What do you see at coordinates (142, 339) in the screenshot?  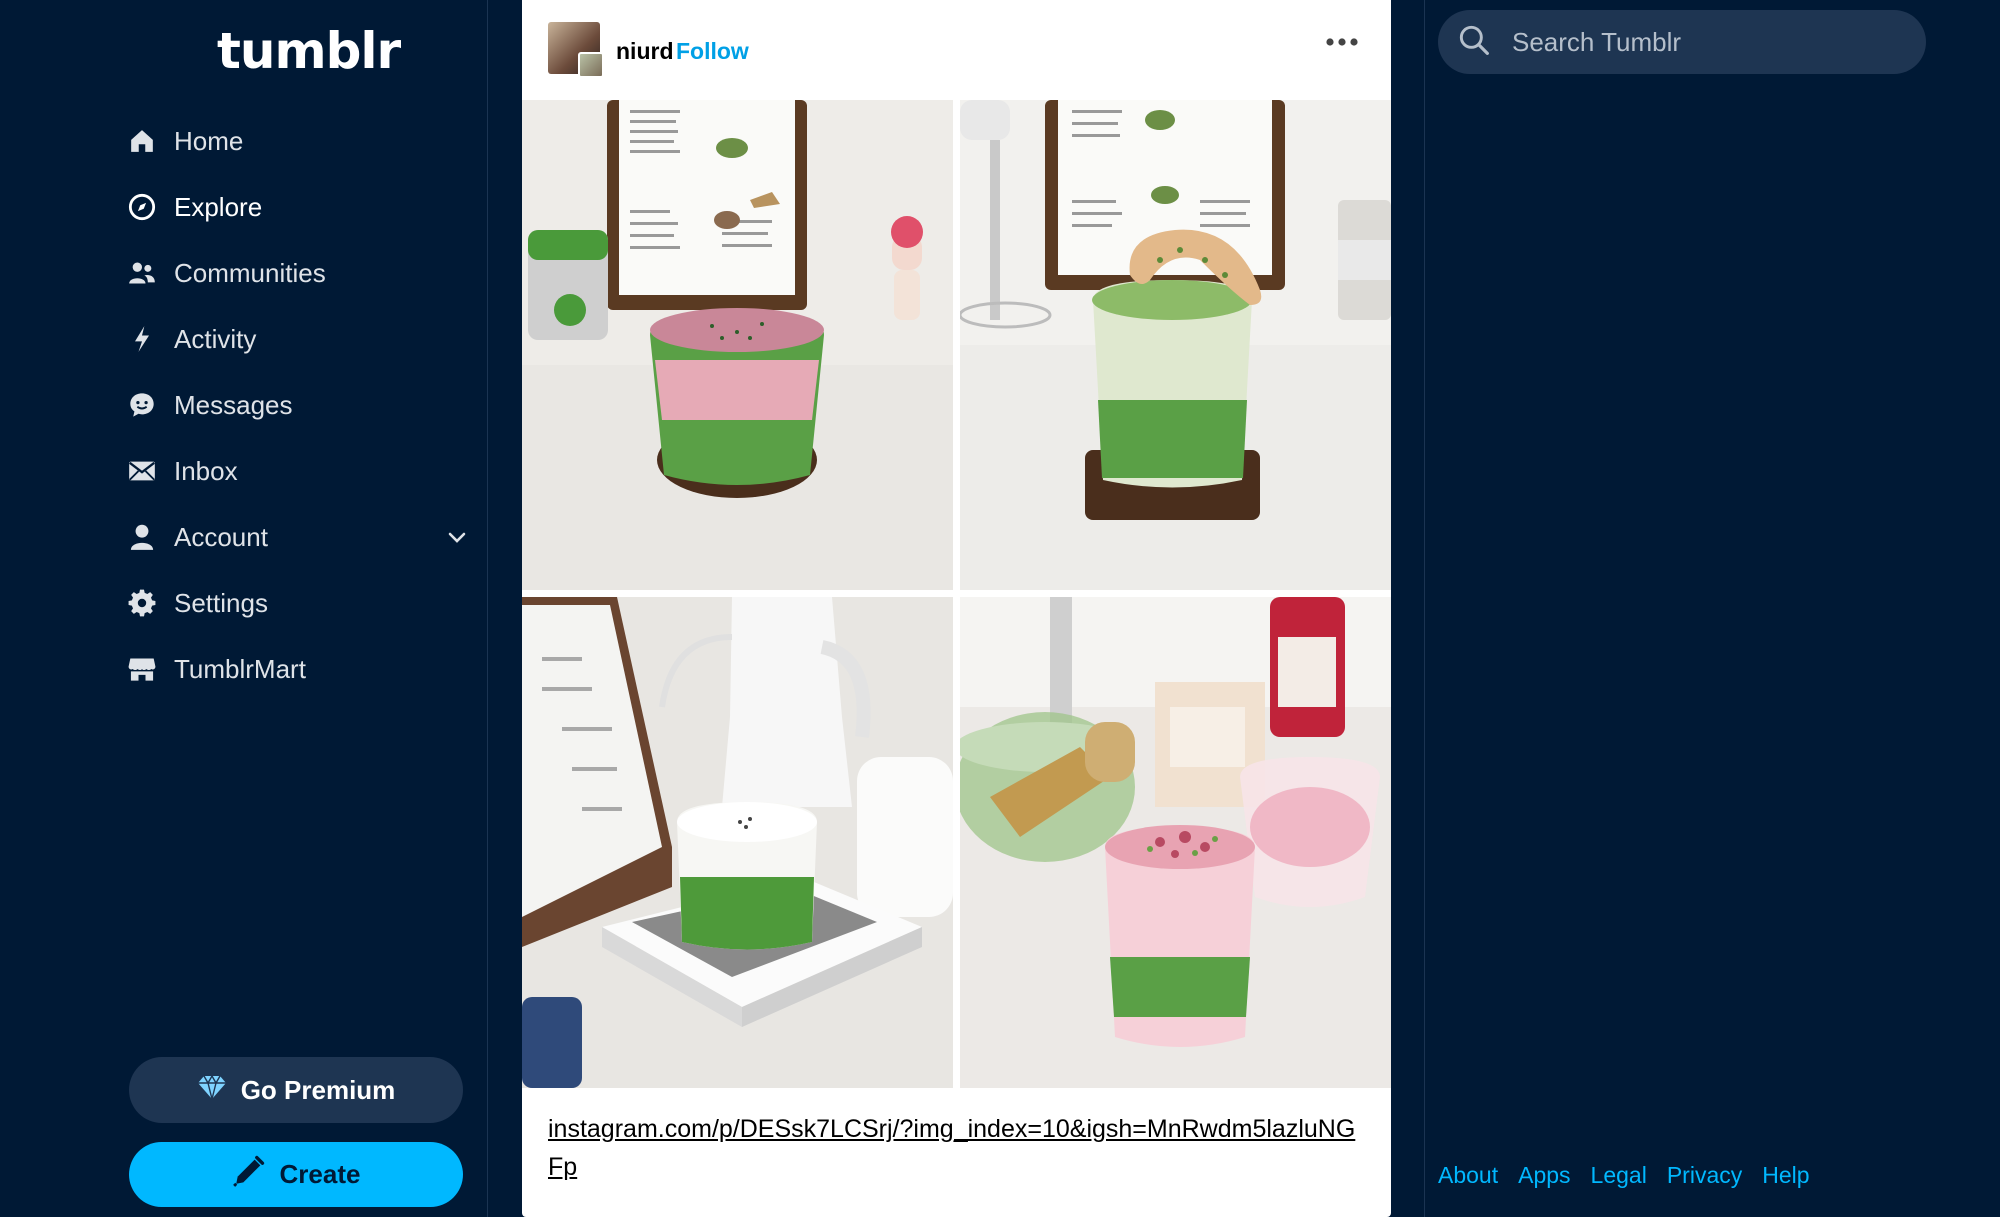 I see `lightning-icon` at bounding box center [142, 339].